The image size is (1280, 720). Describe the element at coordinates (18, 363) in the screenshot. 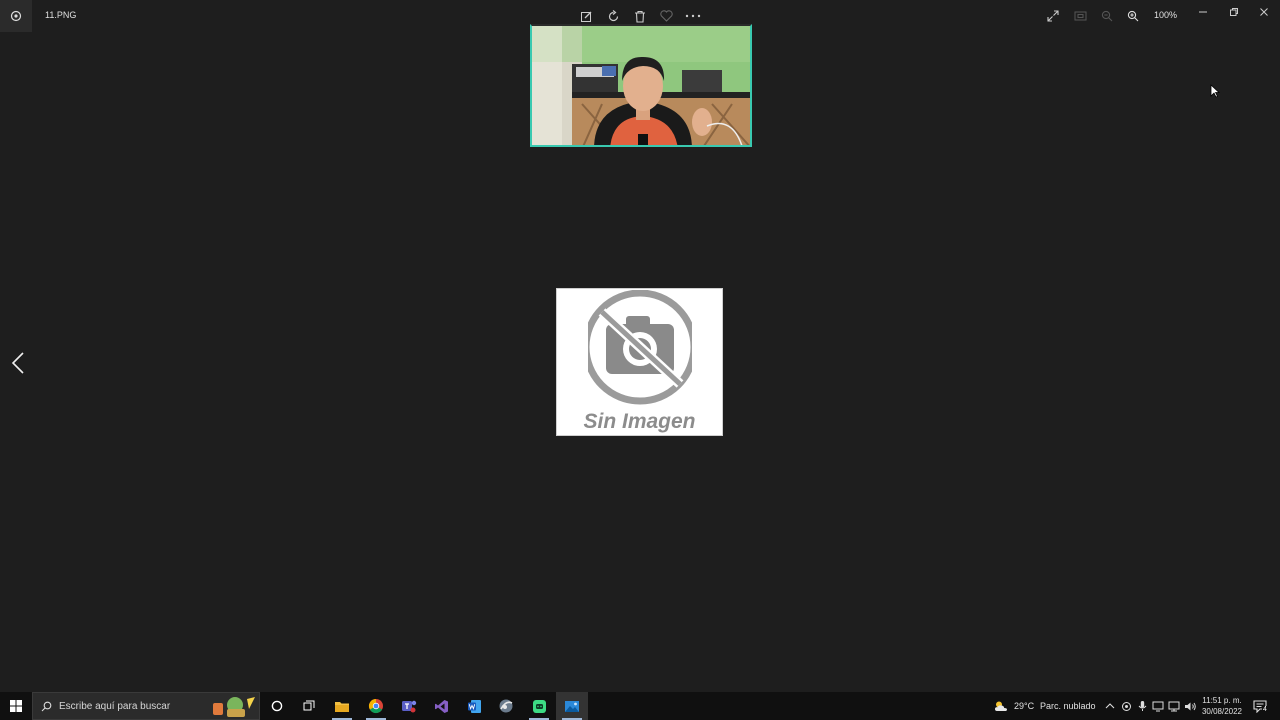

I see `previous-image-button` at that location.